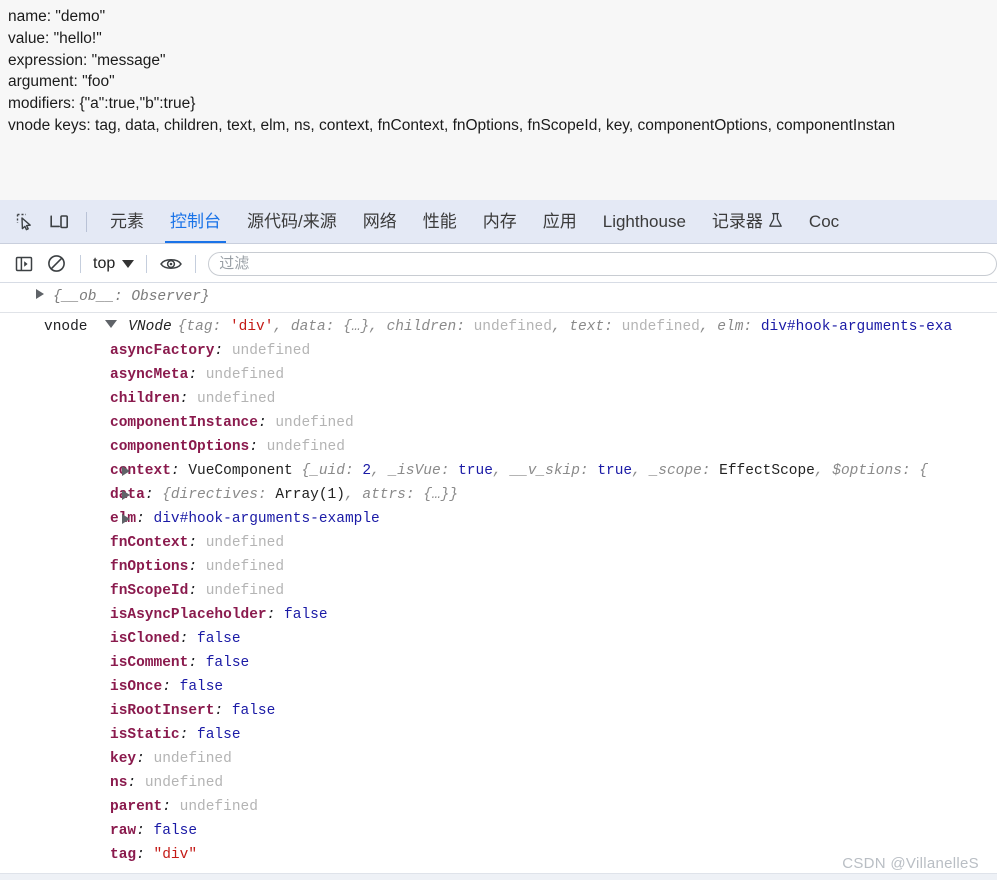 The image size is (997, 880). I want to click on clear-console-icon, so click(56, 264).